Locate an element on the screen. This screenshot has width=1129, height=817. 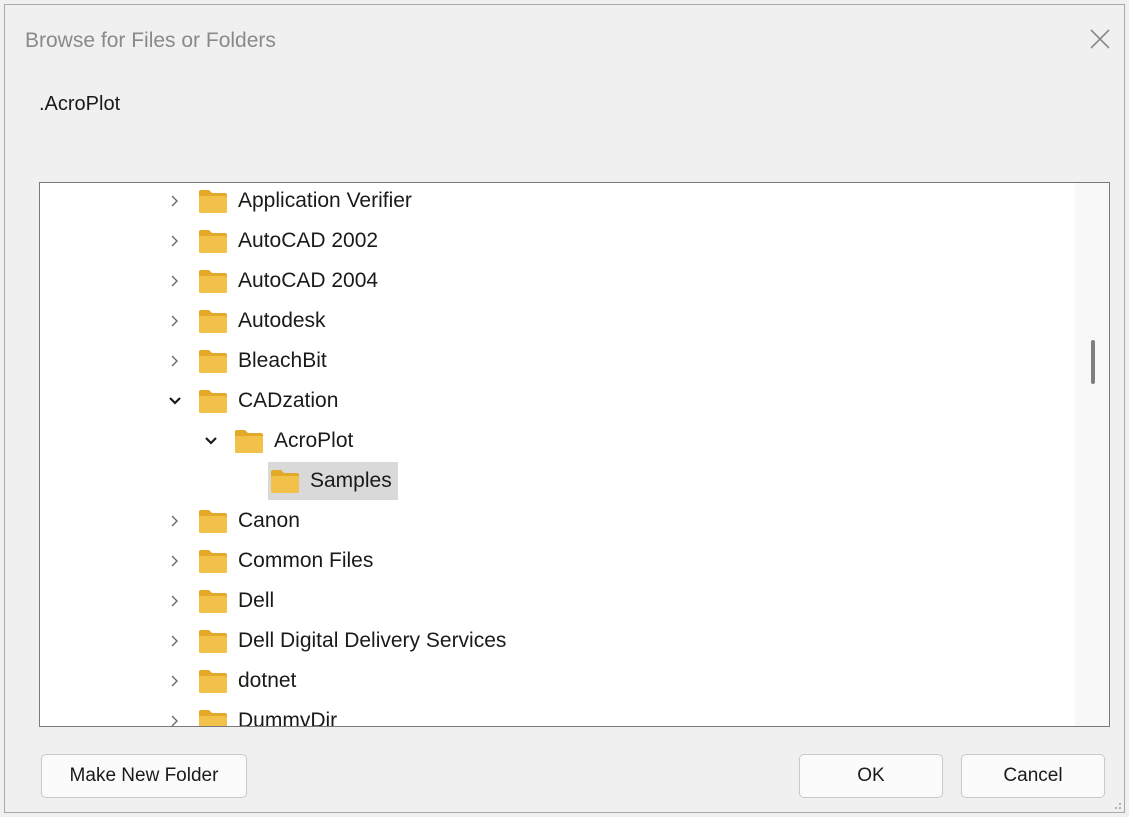
tree-item-label: dotnet is located at coordinates (267, 680).